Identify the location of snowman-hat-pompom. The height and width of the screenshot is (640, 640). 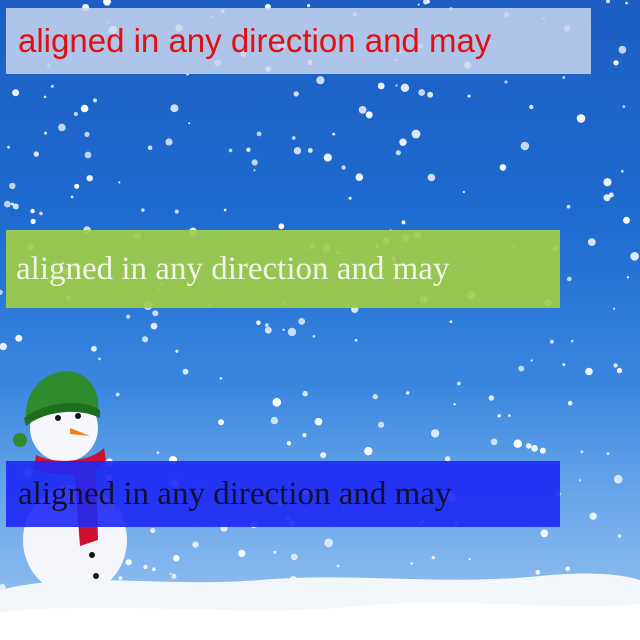
(20, 440).